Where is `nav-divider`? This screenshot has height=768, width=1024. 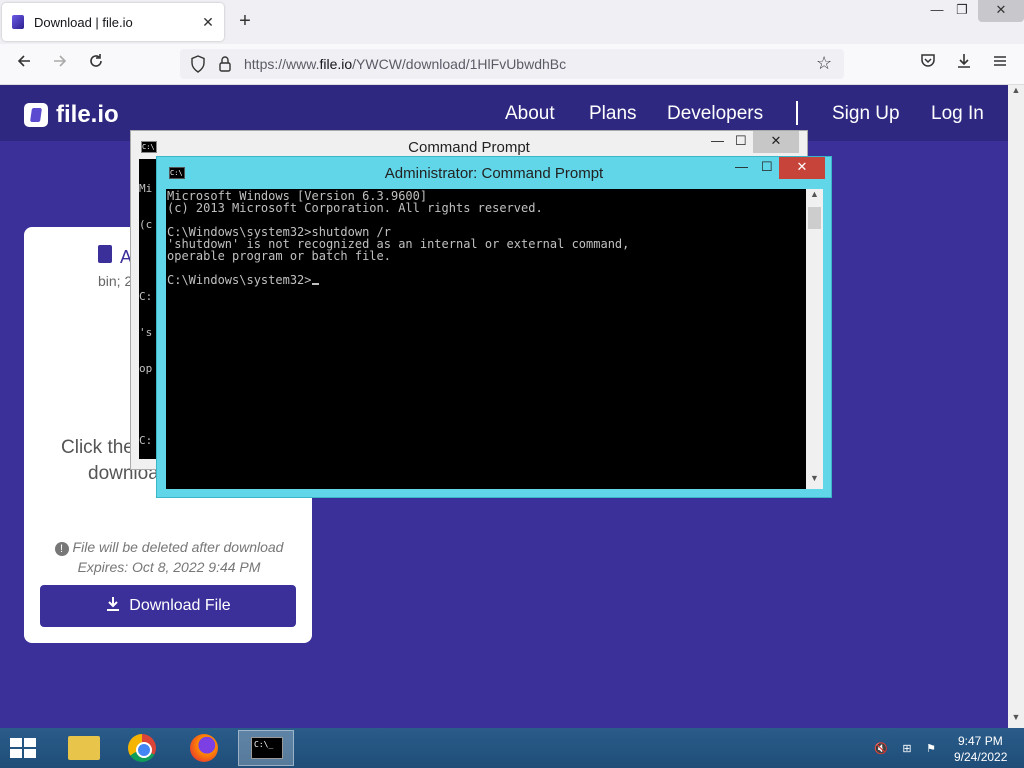
nav-divider is located at coordinates (797, 113).